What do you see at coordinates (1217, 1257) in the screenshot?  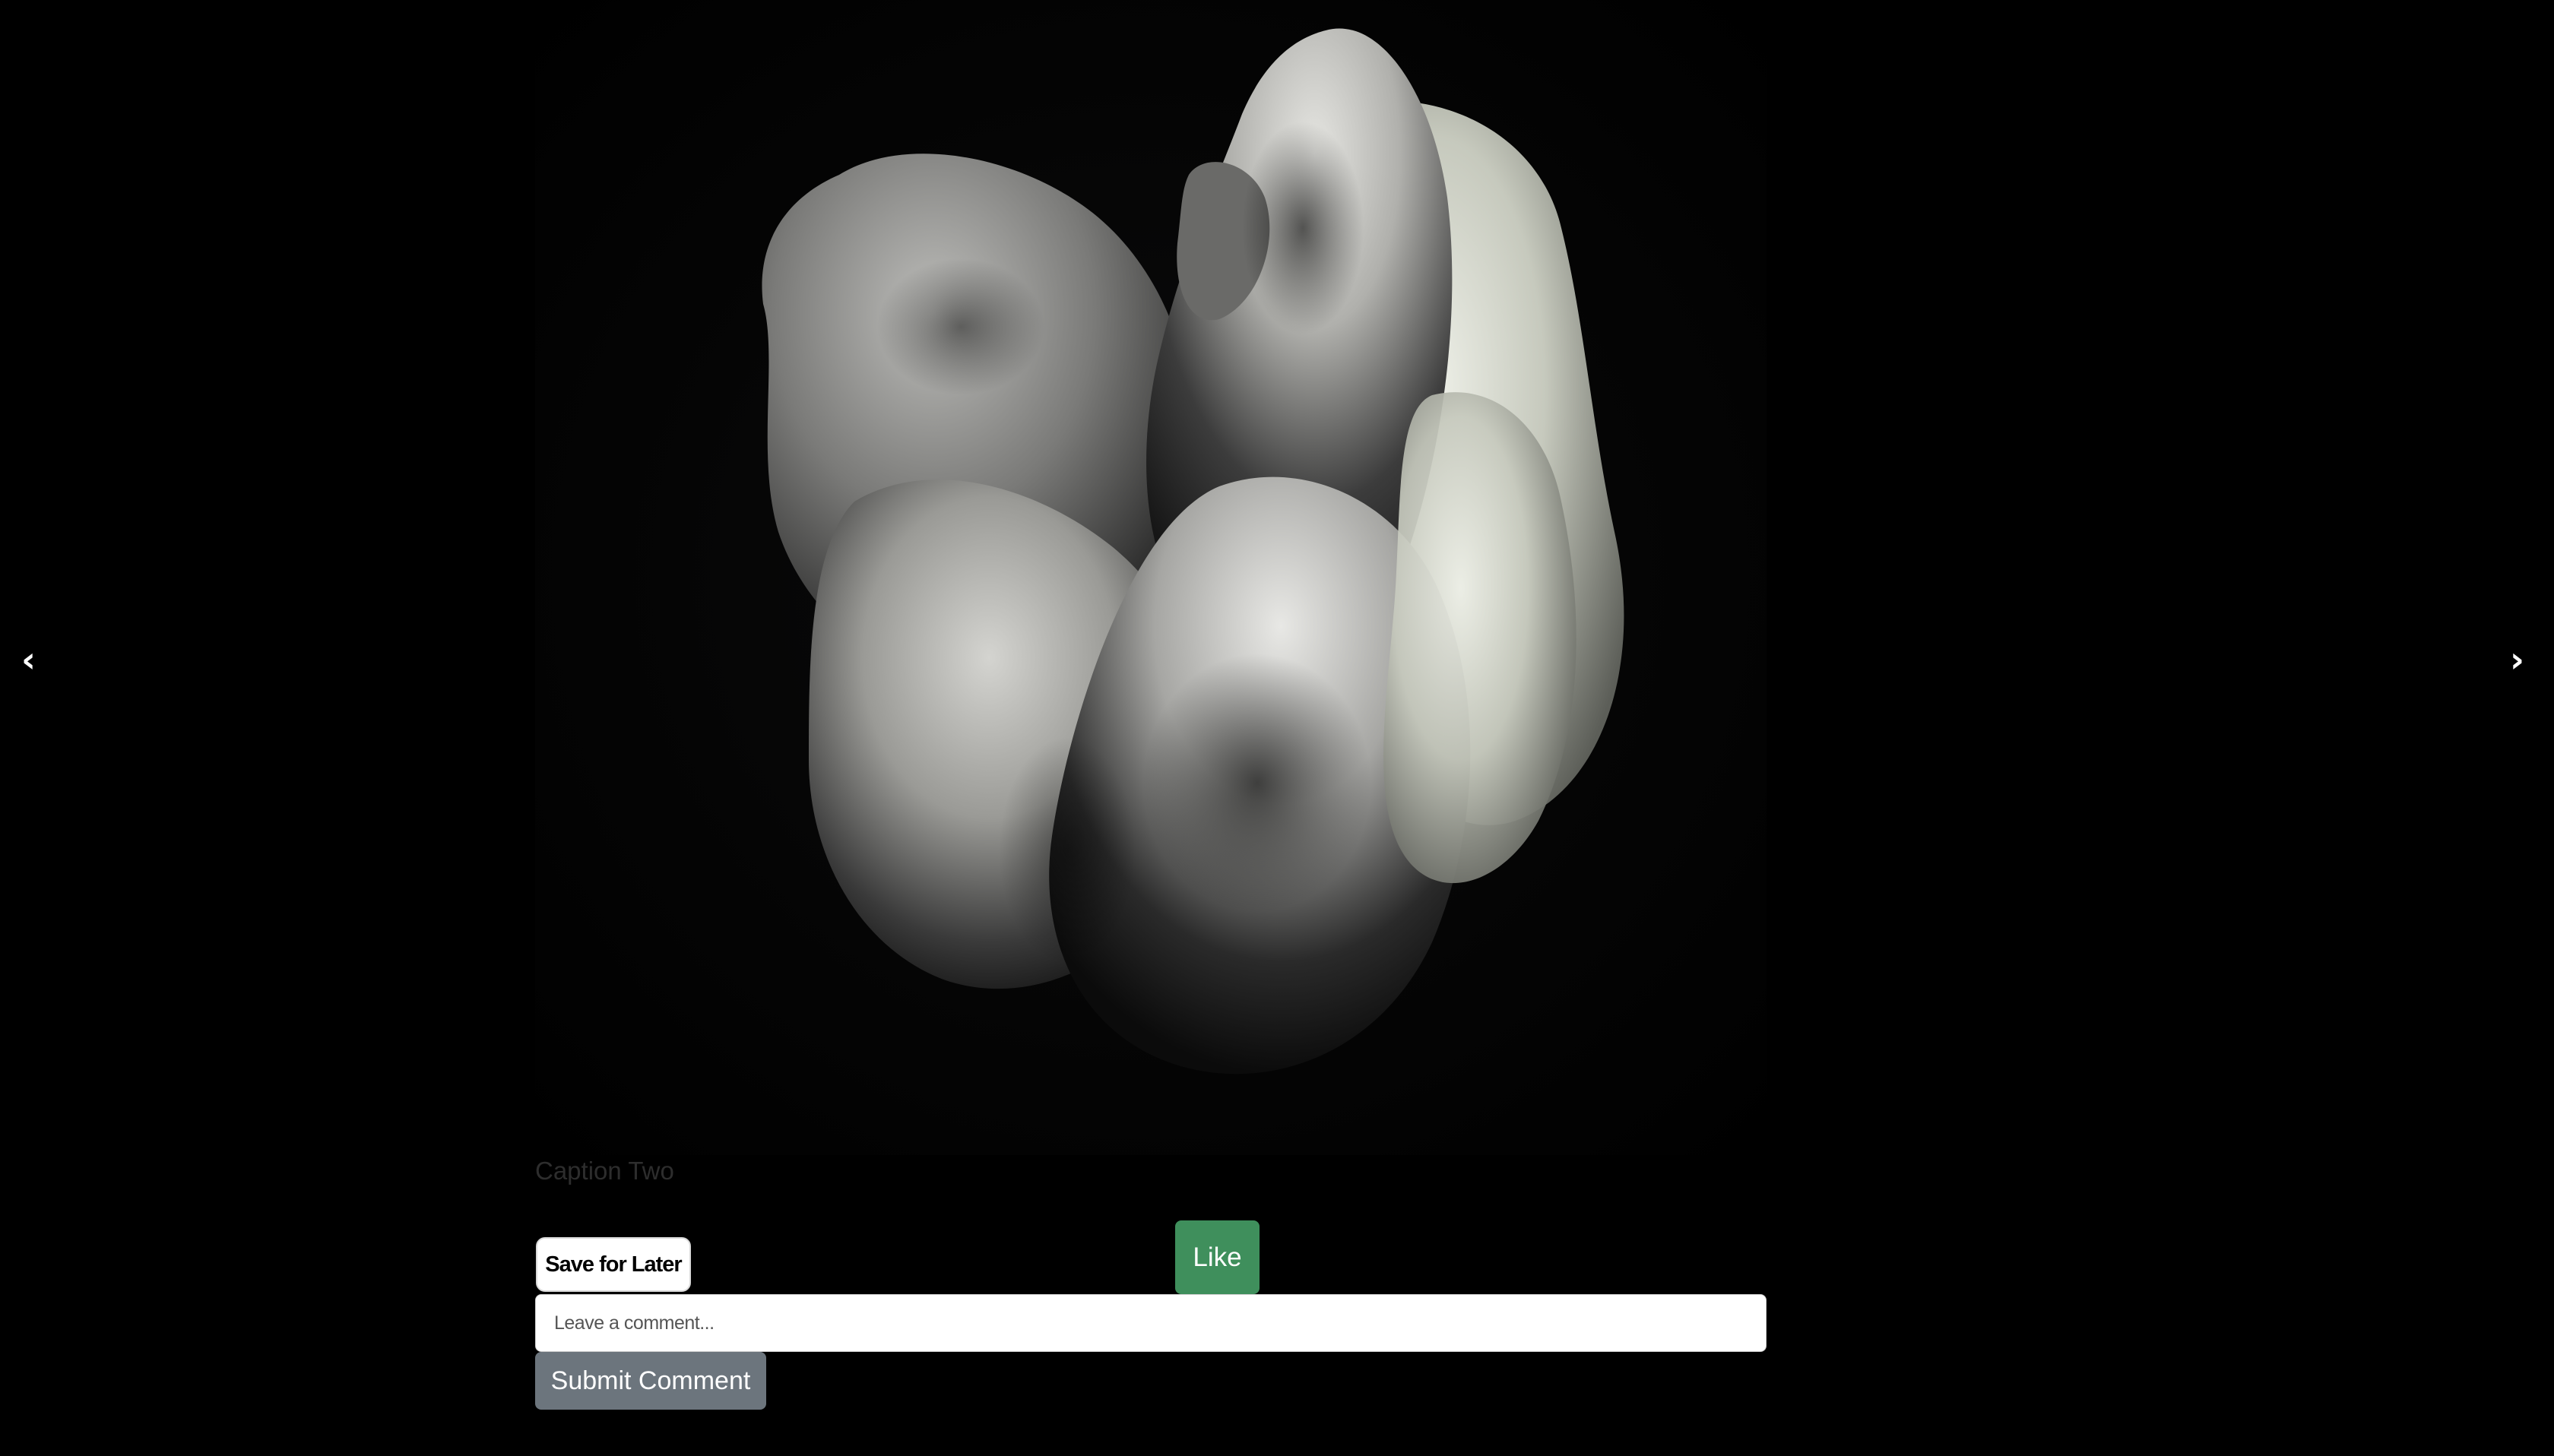 I see `like-button: Like` at bounding box center [1217, 1257].